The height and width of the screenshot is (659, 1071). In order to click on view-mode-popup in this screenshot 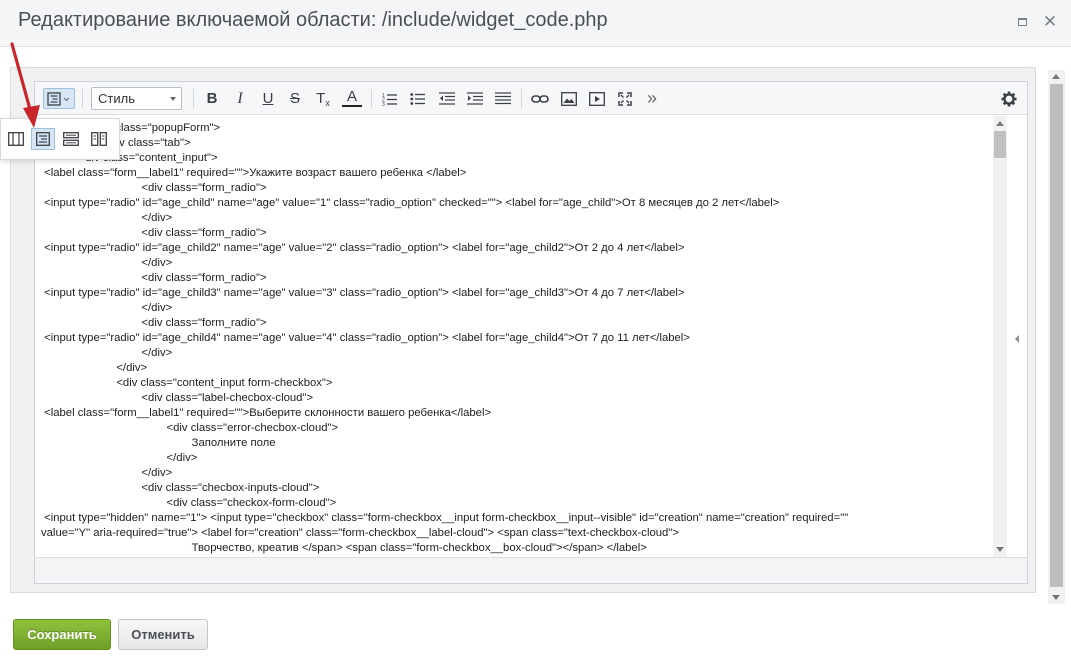, I will do `click(60, 139)`.